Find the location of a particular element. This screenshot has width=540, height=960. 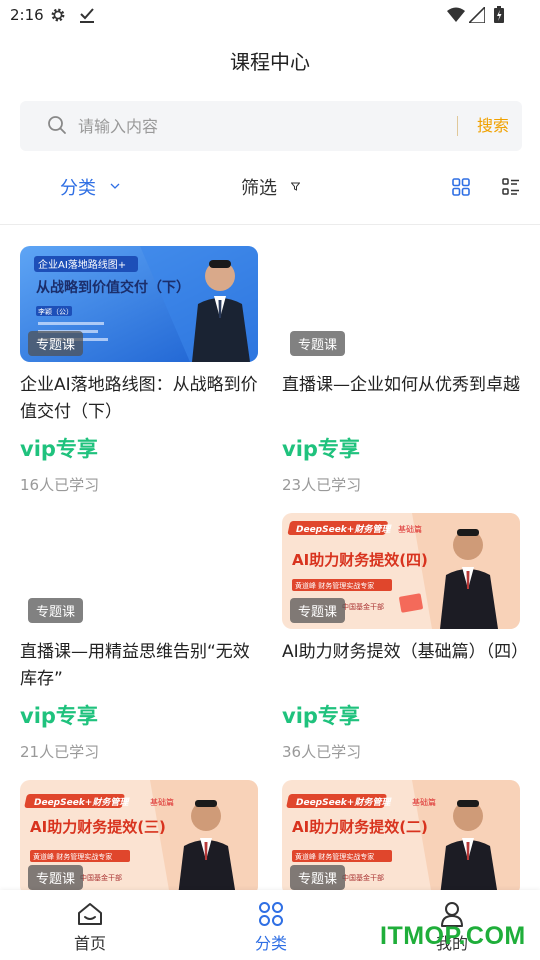

course-card: 专题课 直播课—企业如何从优秀到卓越 vip专享 23人已学习 is located at coordinates (401, 370).